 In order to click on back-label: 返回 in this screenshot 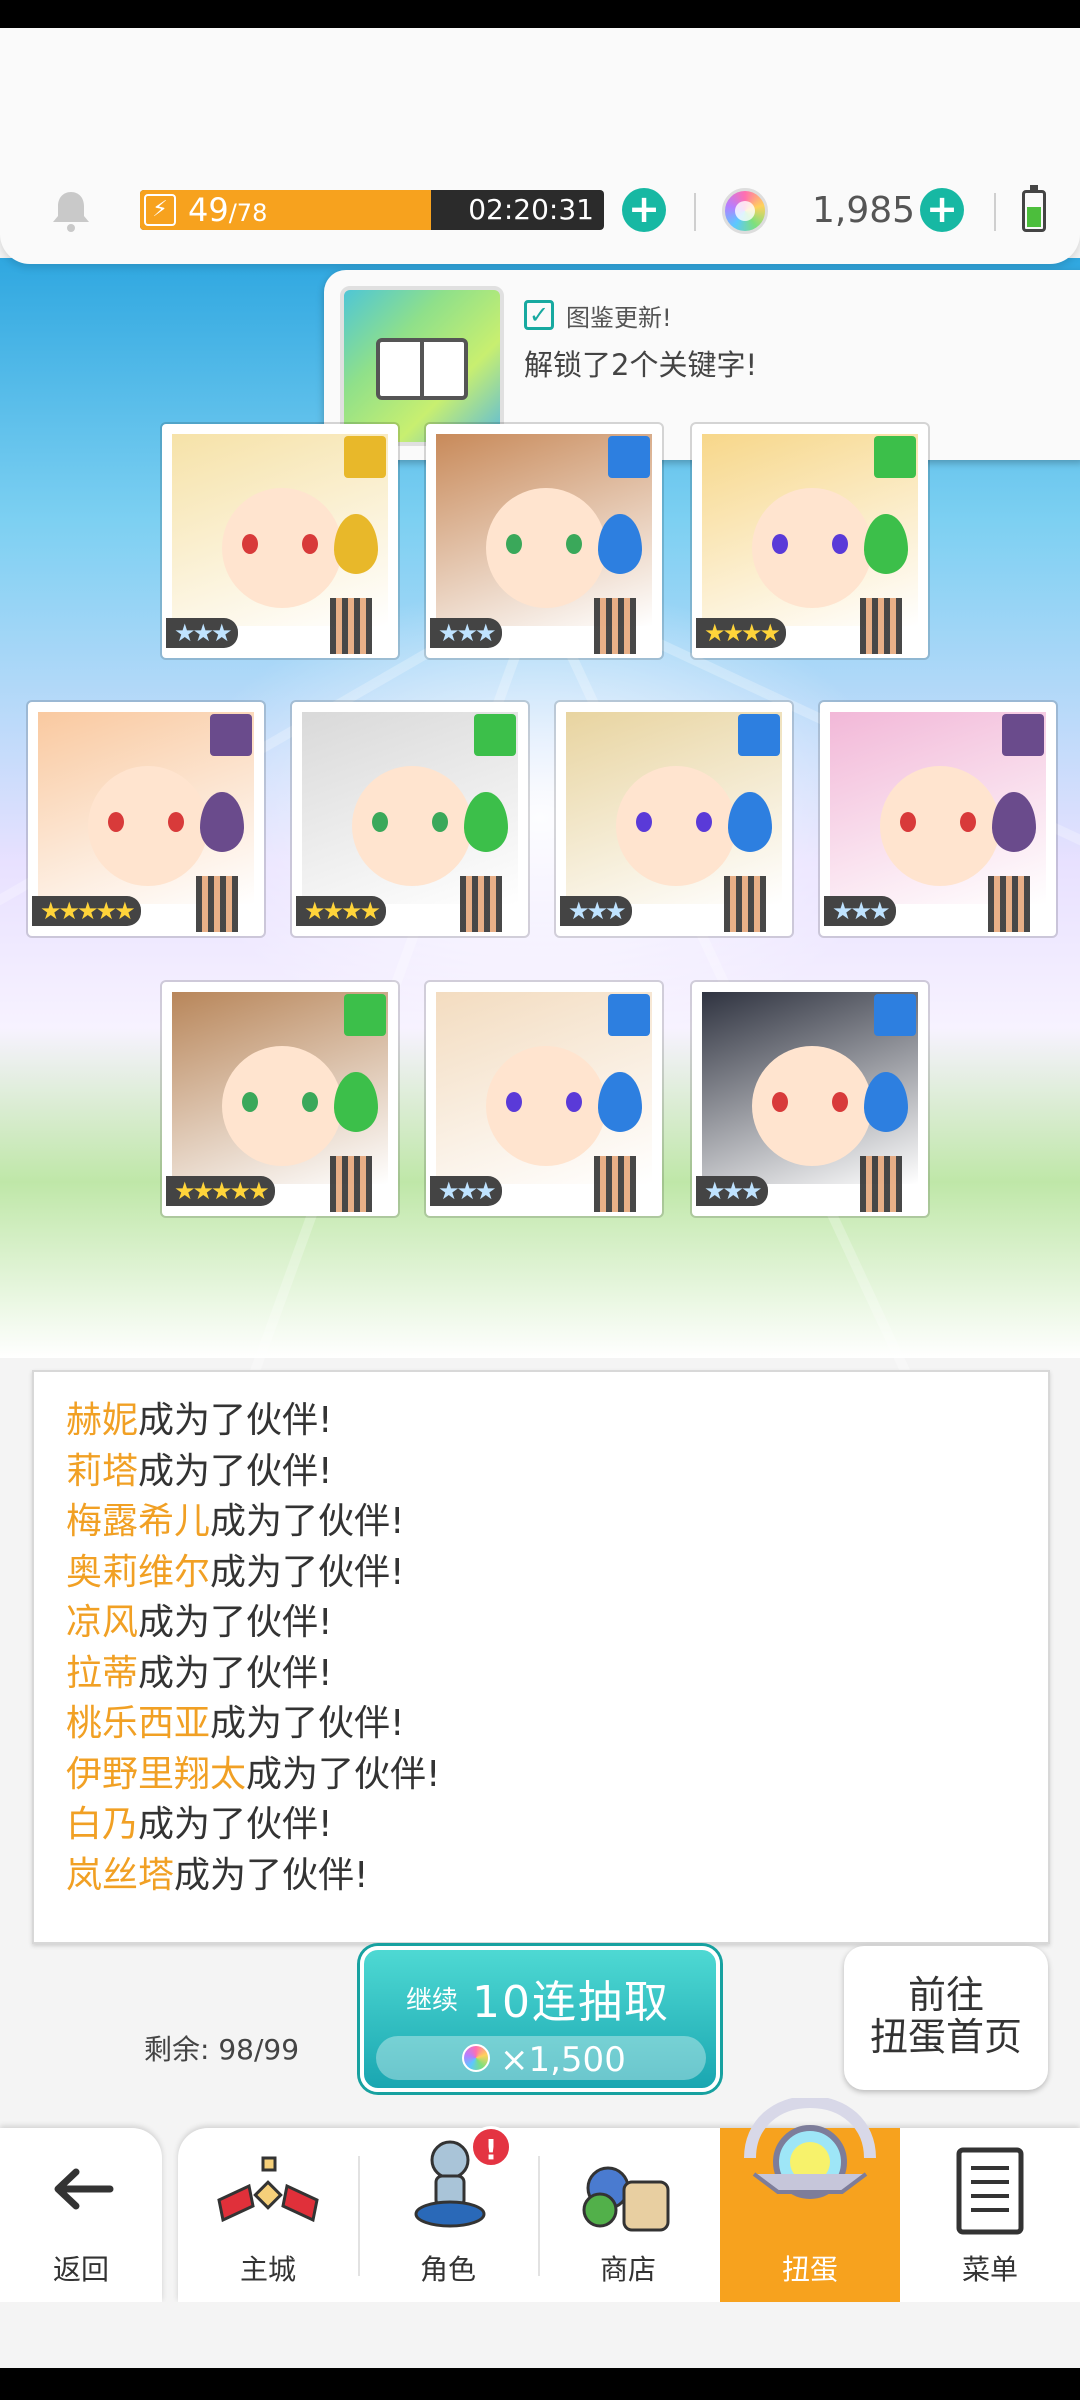, I will do `click(80, 2269)`.